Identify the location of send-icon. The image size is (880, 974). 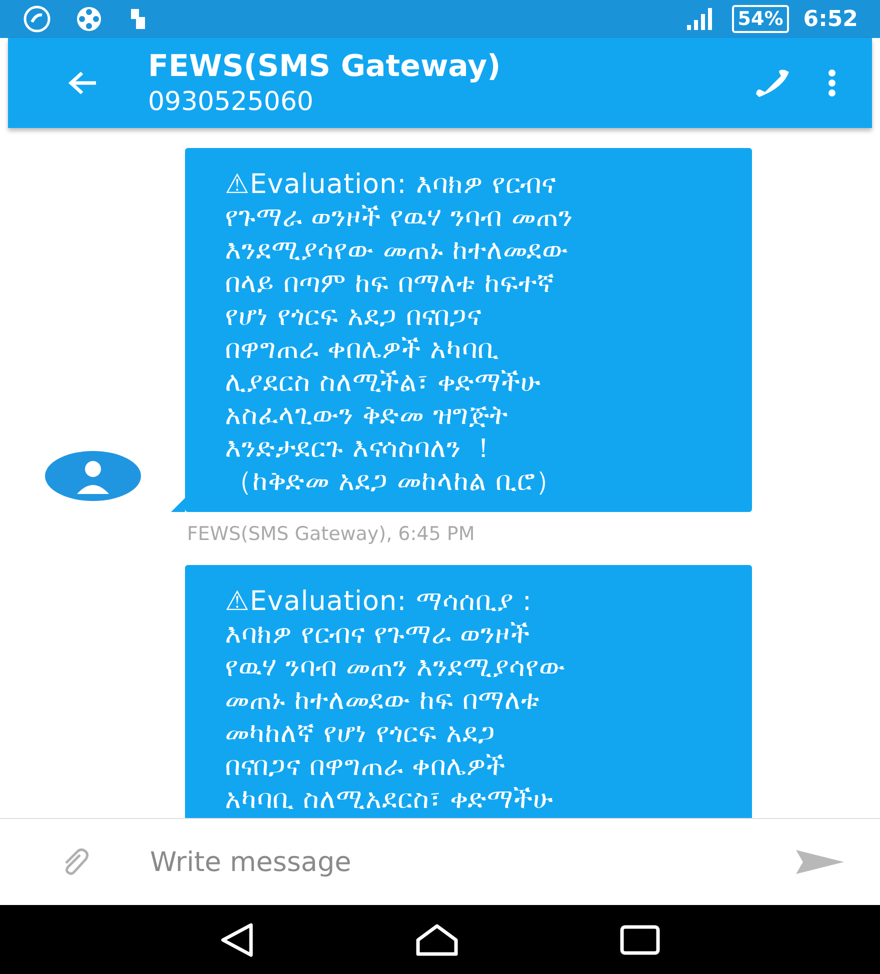
(820, 862).